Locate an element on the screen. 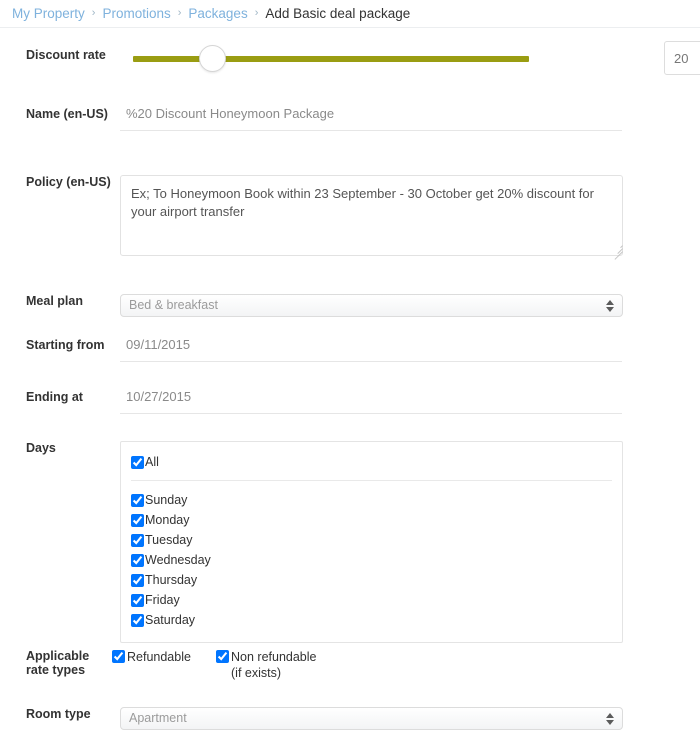 The width and height of the screenshot is (700, 751). form-row-ending-at: Ending at is located at coordinates (350, 402).